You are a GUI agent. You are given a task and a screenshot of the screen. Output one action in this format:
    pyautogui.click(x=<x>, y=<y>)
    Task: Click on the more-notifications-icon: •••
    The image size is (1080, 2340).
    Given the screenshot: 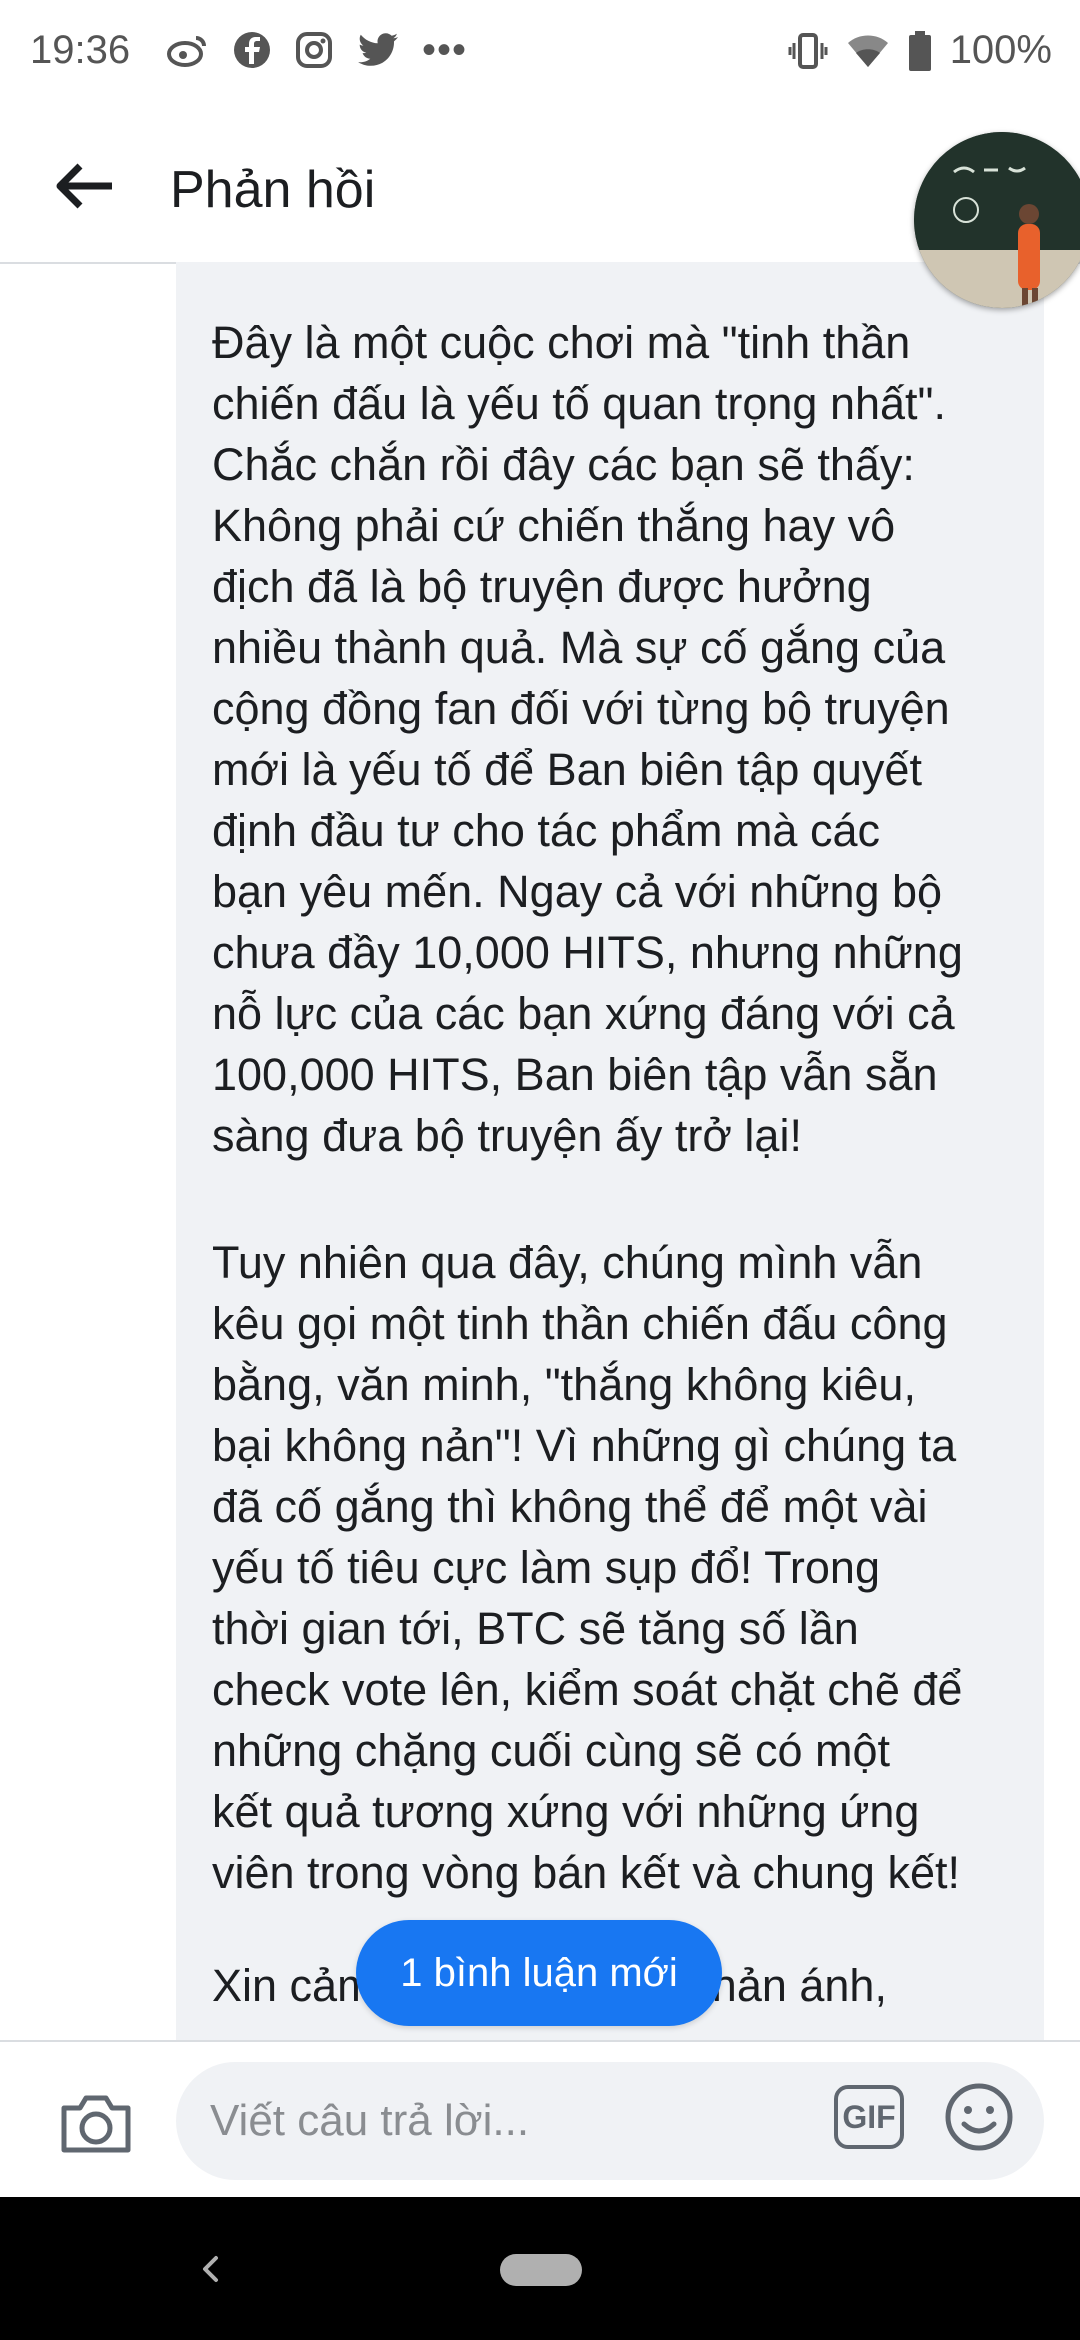 What is the action you would take?
    pyautogui.click(x=445, y=50)
    